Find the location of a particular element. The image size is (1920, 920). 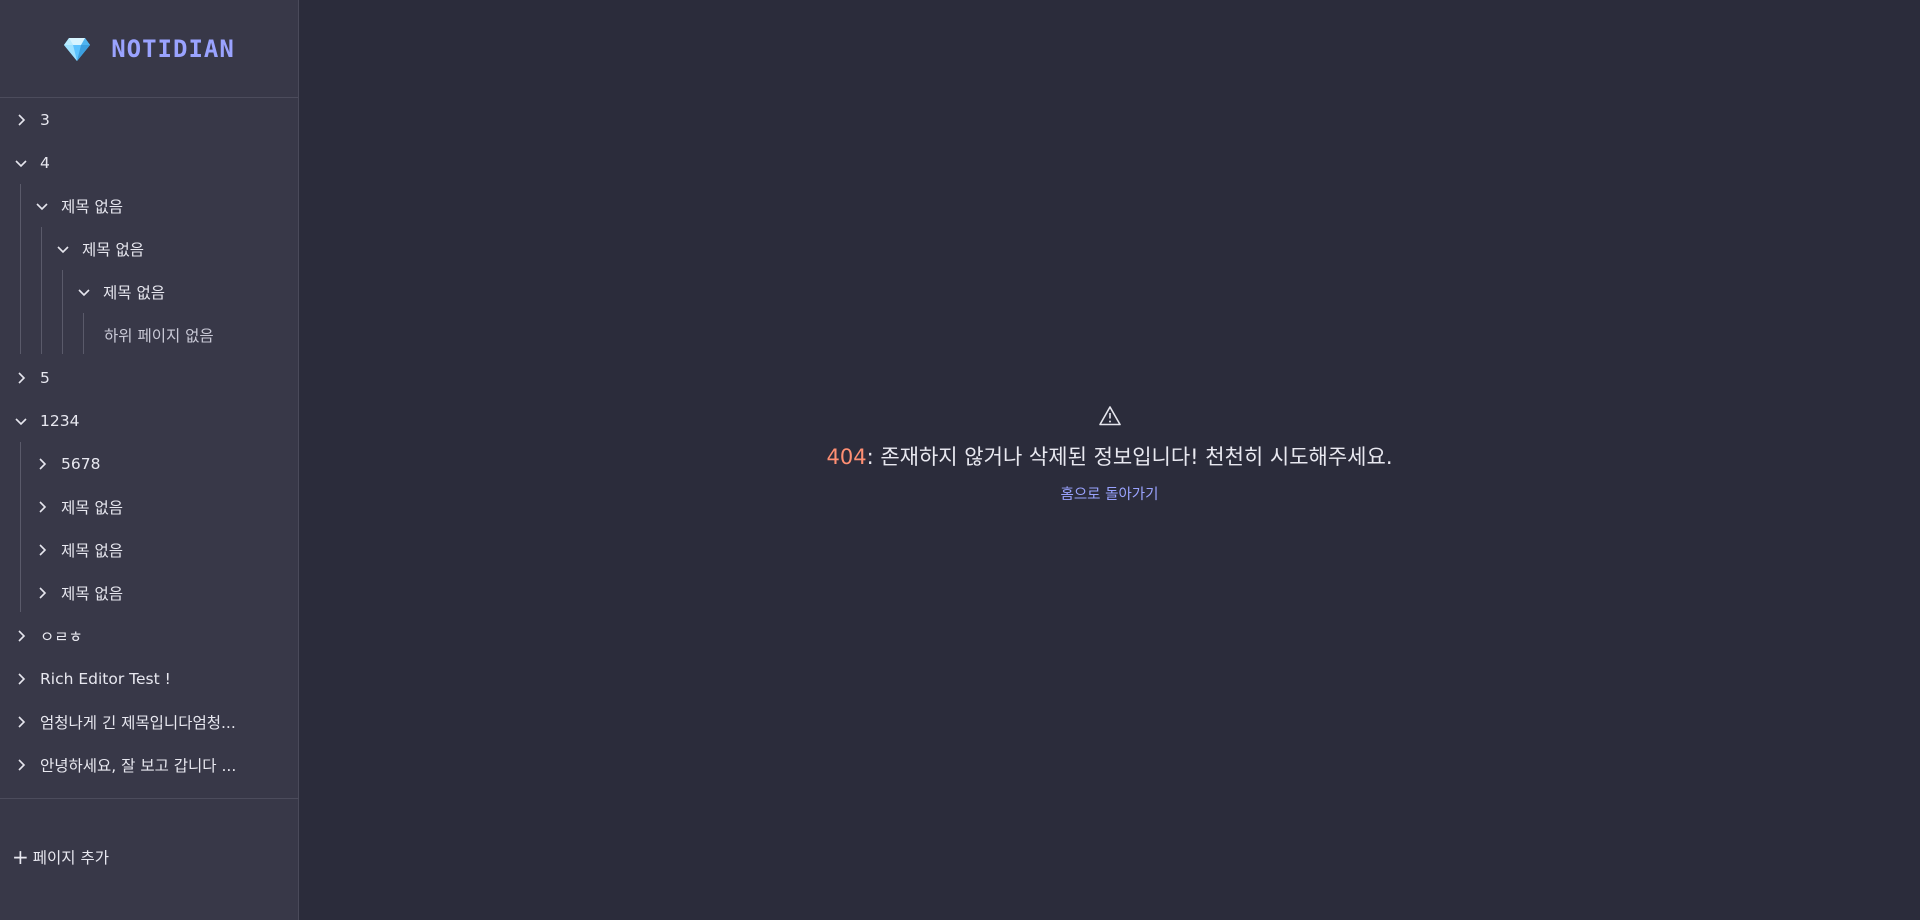

tree-item-label: ㅇㄹㅎ is located at coordinates (61, 636).